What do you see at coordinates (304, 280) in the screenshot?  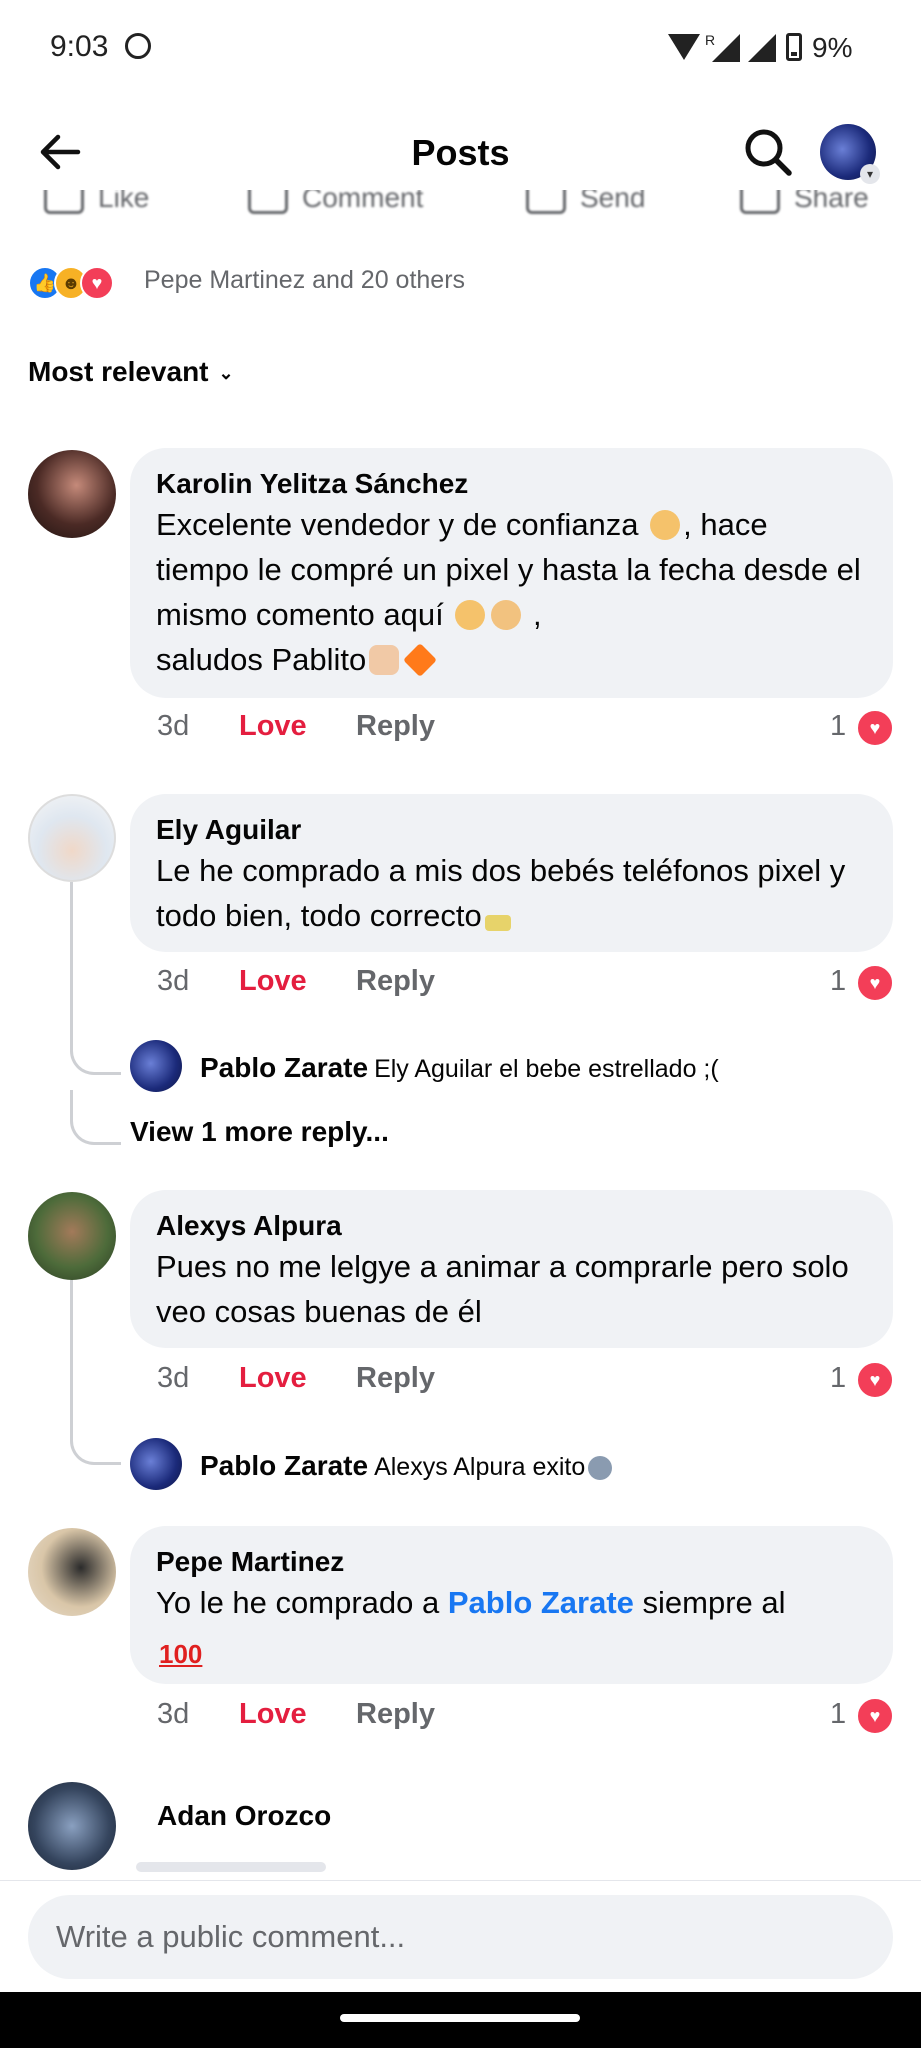 I see `reactions-summary: Pepe Martinez and 20 others` at bounding box center [304, 280].